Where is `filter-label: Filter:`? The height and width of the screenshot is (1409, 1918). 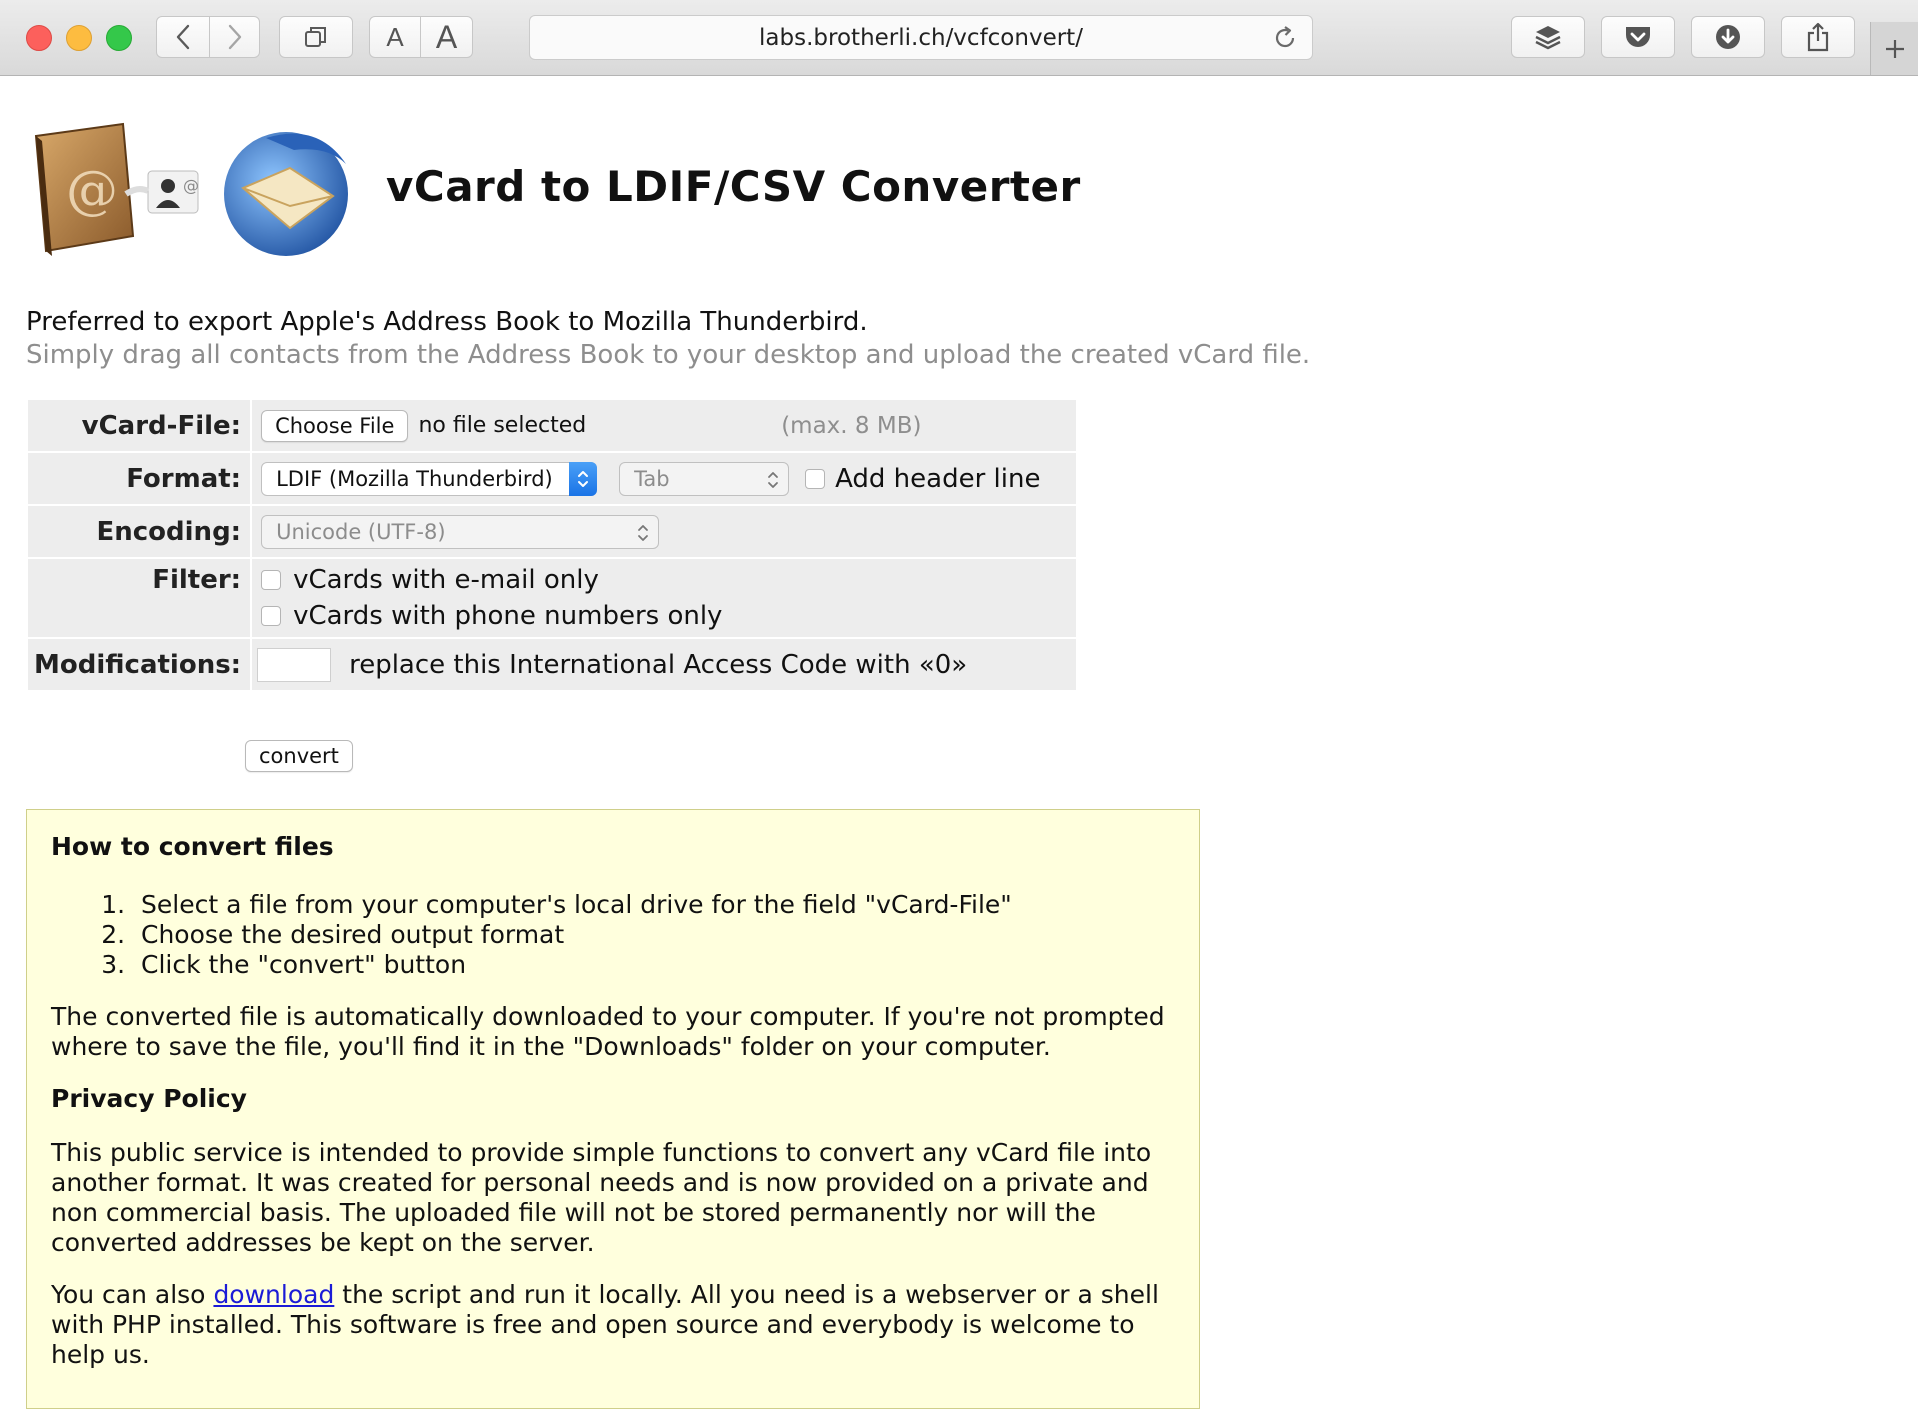
filter-label: Filter: is located at coordinates (139, 598).